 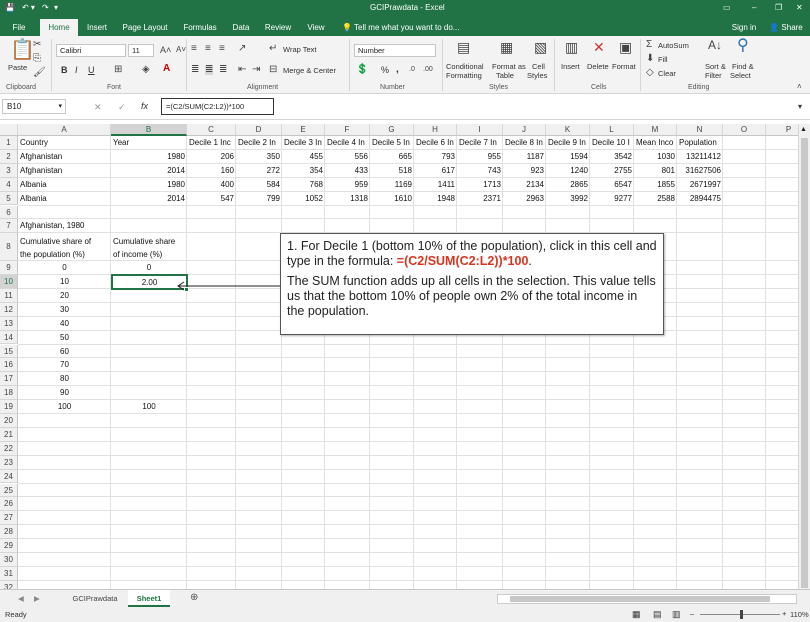 I want to click on row-header-6: 6, so click(x=9, y=212).